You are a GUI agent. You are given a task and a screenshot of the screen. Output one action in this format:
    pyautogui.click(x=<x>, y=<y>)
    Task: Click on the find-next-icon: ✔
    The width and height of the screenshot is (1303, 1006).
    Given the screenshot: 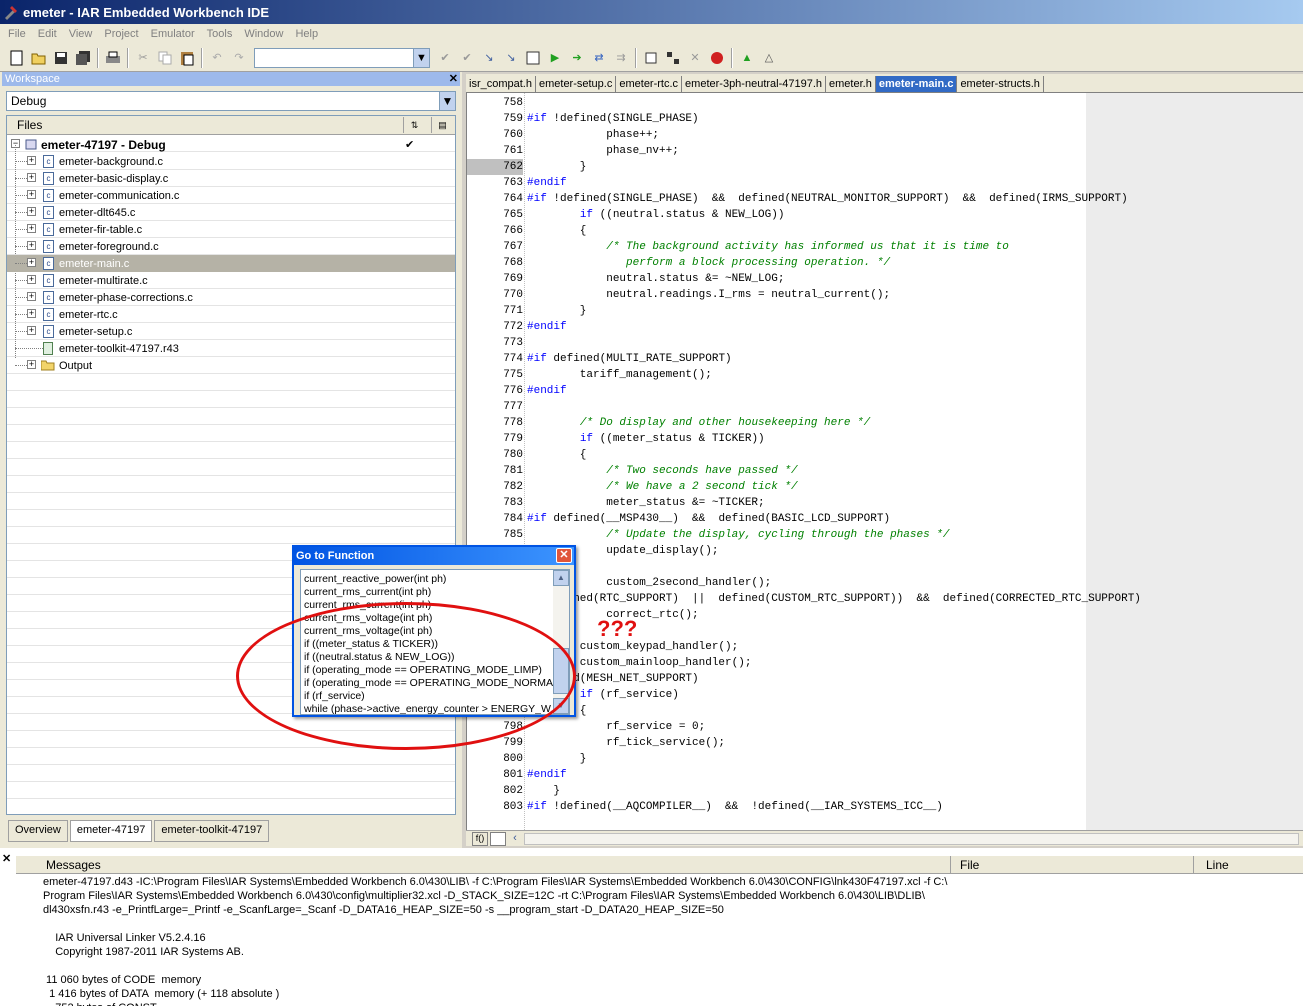 What is the action you would take?
    pyautogui.click(x=467, y=58)
    